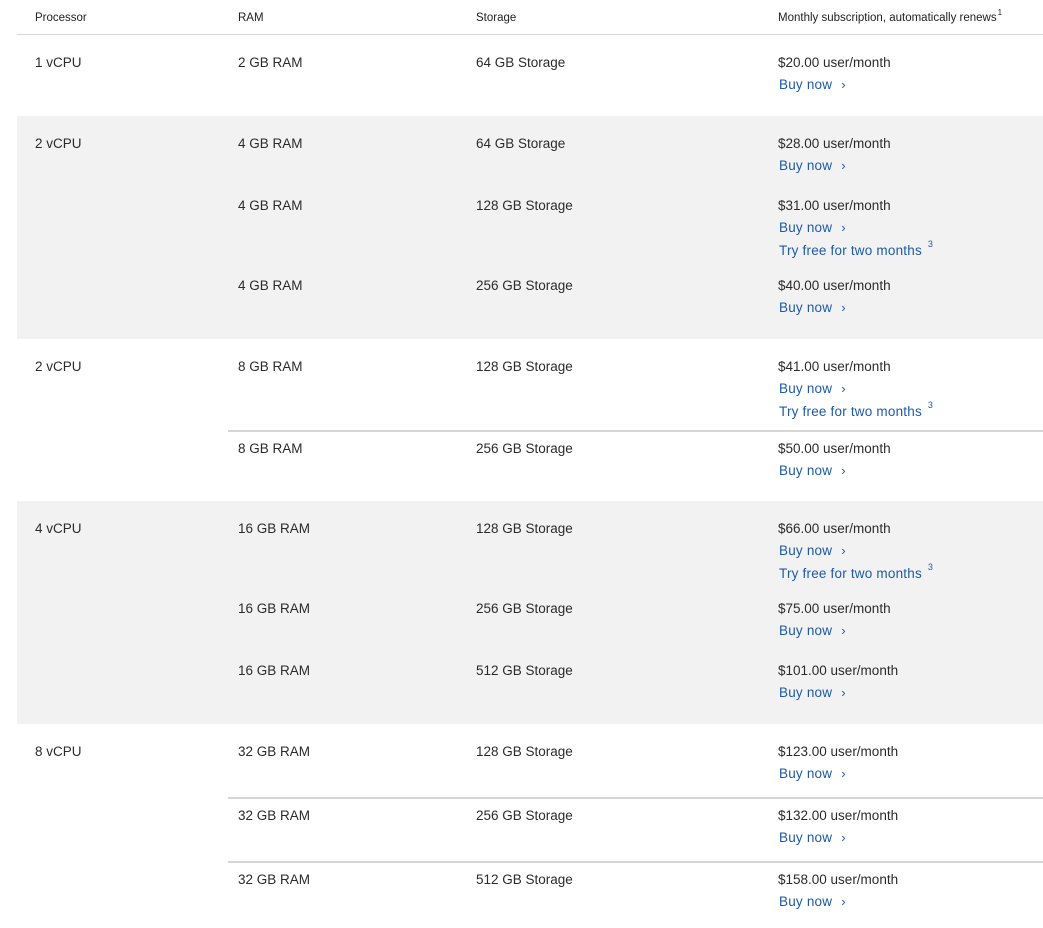 The height and width of the screenshot is (928, 1043). What do you see at coordinates (838, 815) in the screenshot?
I see `price-cell: $132.00 user/month` at bounding box center [838, 815].